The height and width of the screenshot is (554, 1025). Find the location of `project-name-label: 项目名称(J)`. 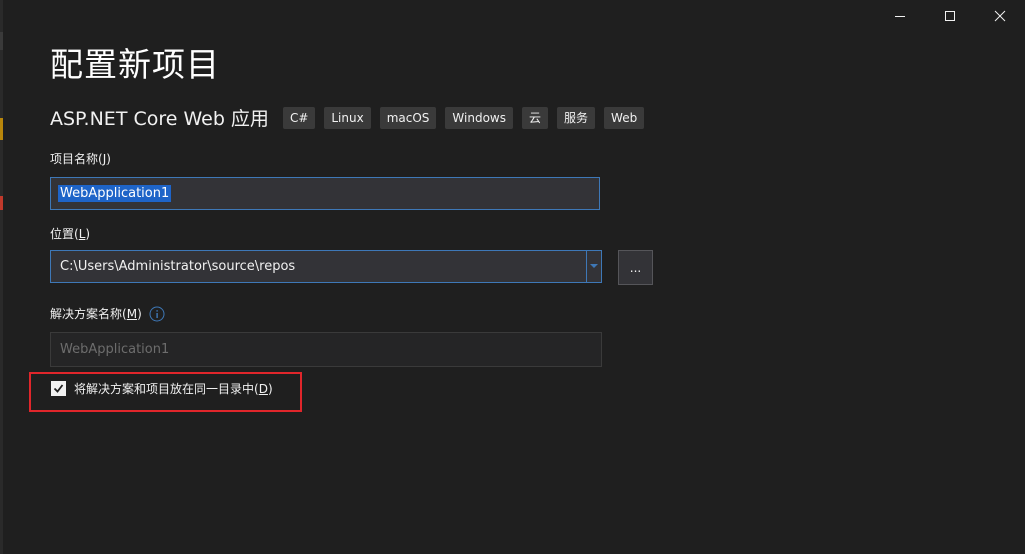

project-name-label: 项目名称(J) is located at coordinates (80, 159).